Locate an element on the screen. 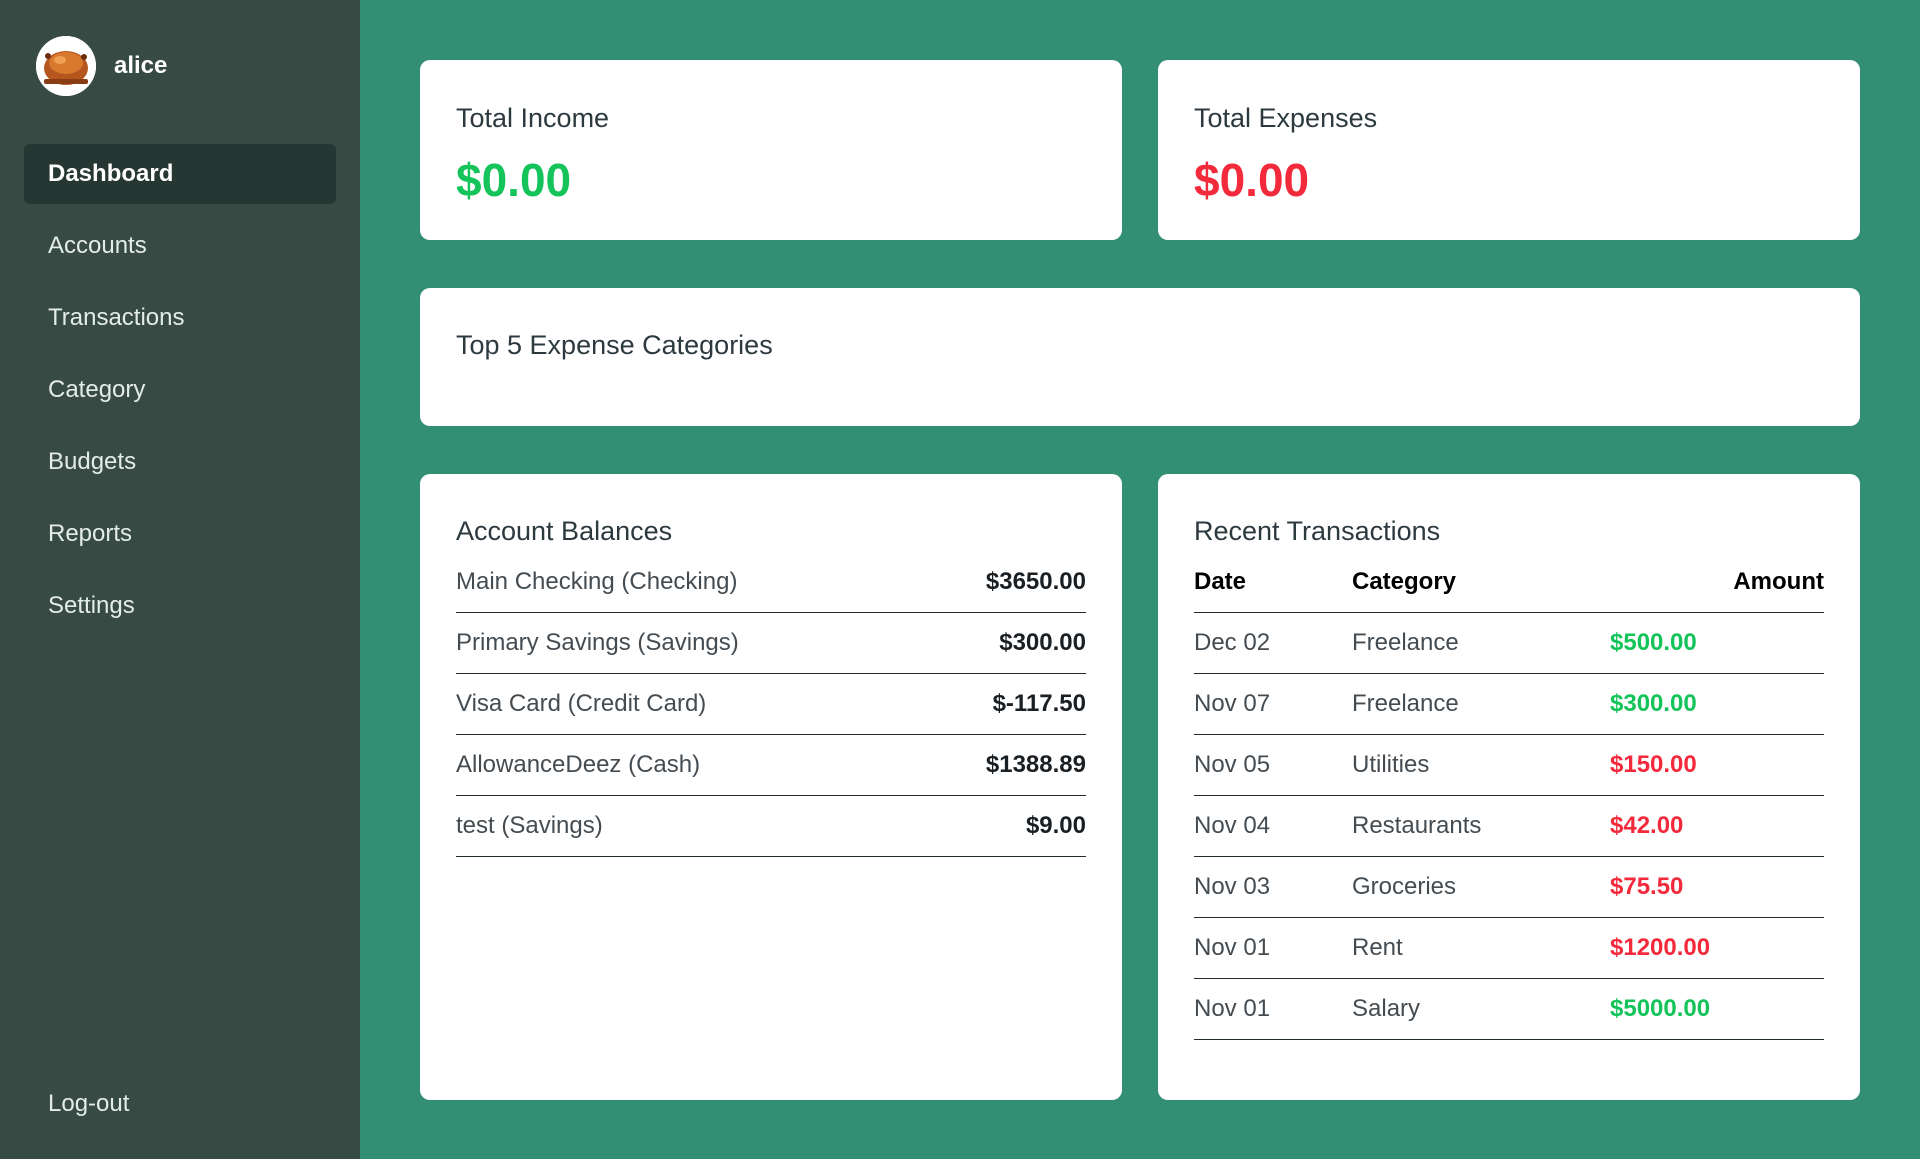 The width and height of the screenshot is (1920, 1159). account-name: Visa Card (Credit Card) is located at coordinates (581, 703).